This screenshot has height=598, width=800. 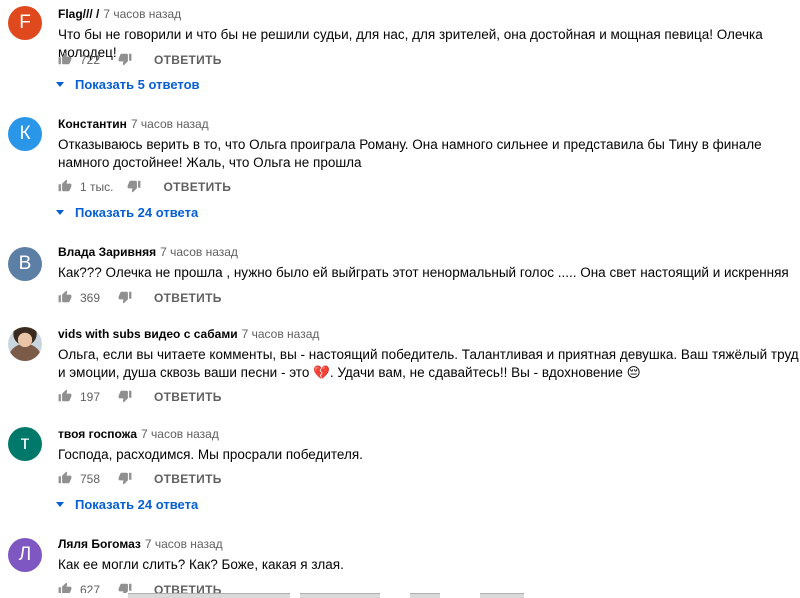 What do you see at coordinates (140, 298) in the screenshot?
I see `comment-actions: 369 ОТВЕТИТЬ` at bounding box center [140, 298].